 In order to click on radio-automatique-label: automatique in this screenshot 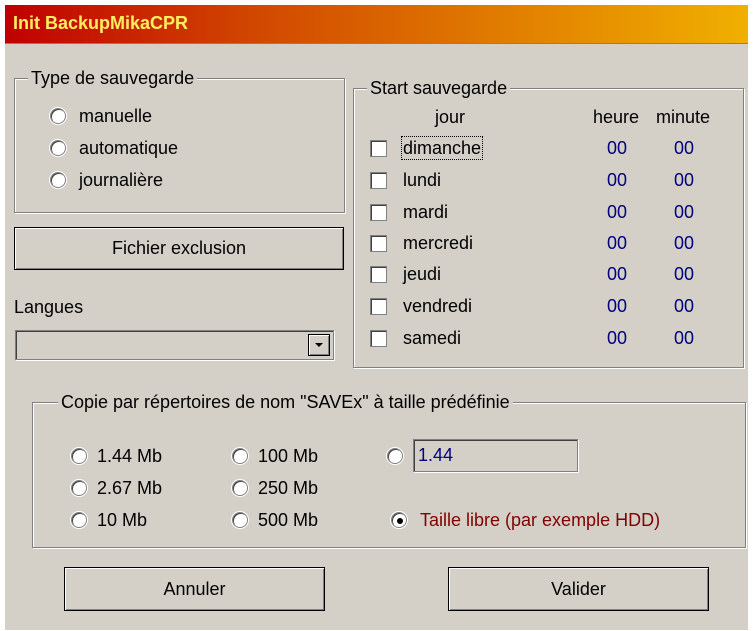, I will do `click(128, 148)`.